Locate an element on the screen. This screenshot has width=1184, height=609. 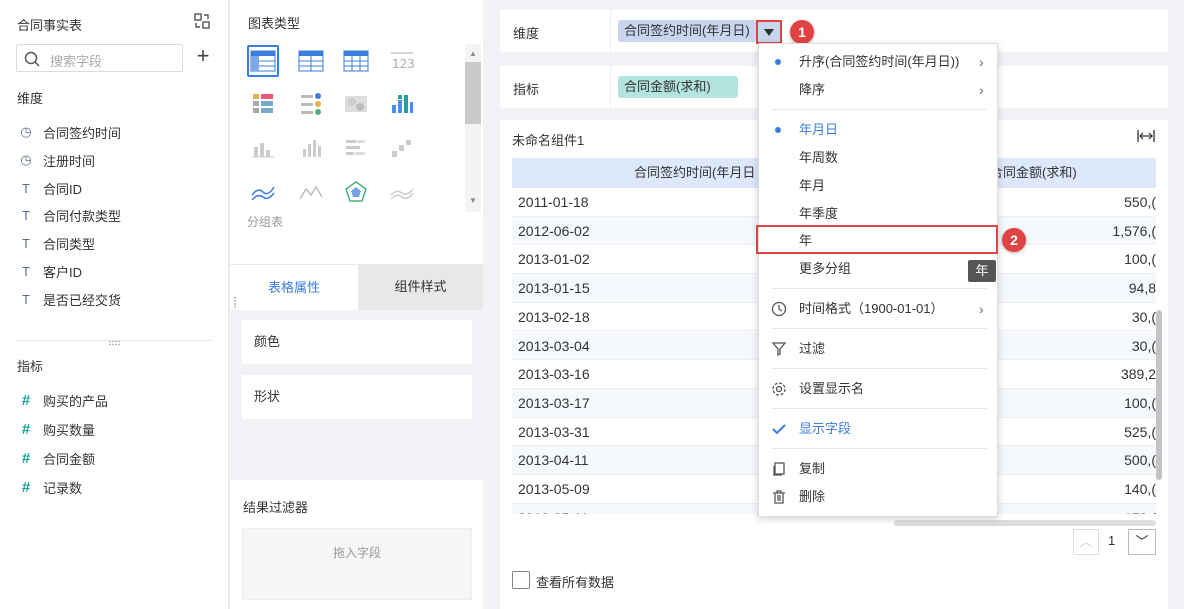
add-field-button: + is located at coordinates (203, 56).